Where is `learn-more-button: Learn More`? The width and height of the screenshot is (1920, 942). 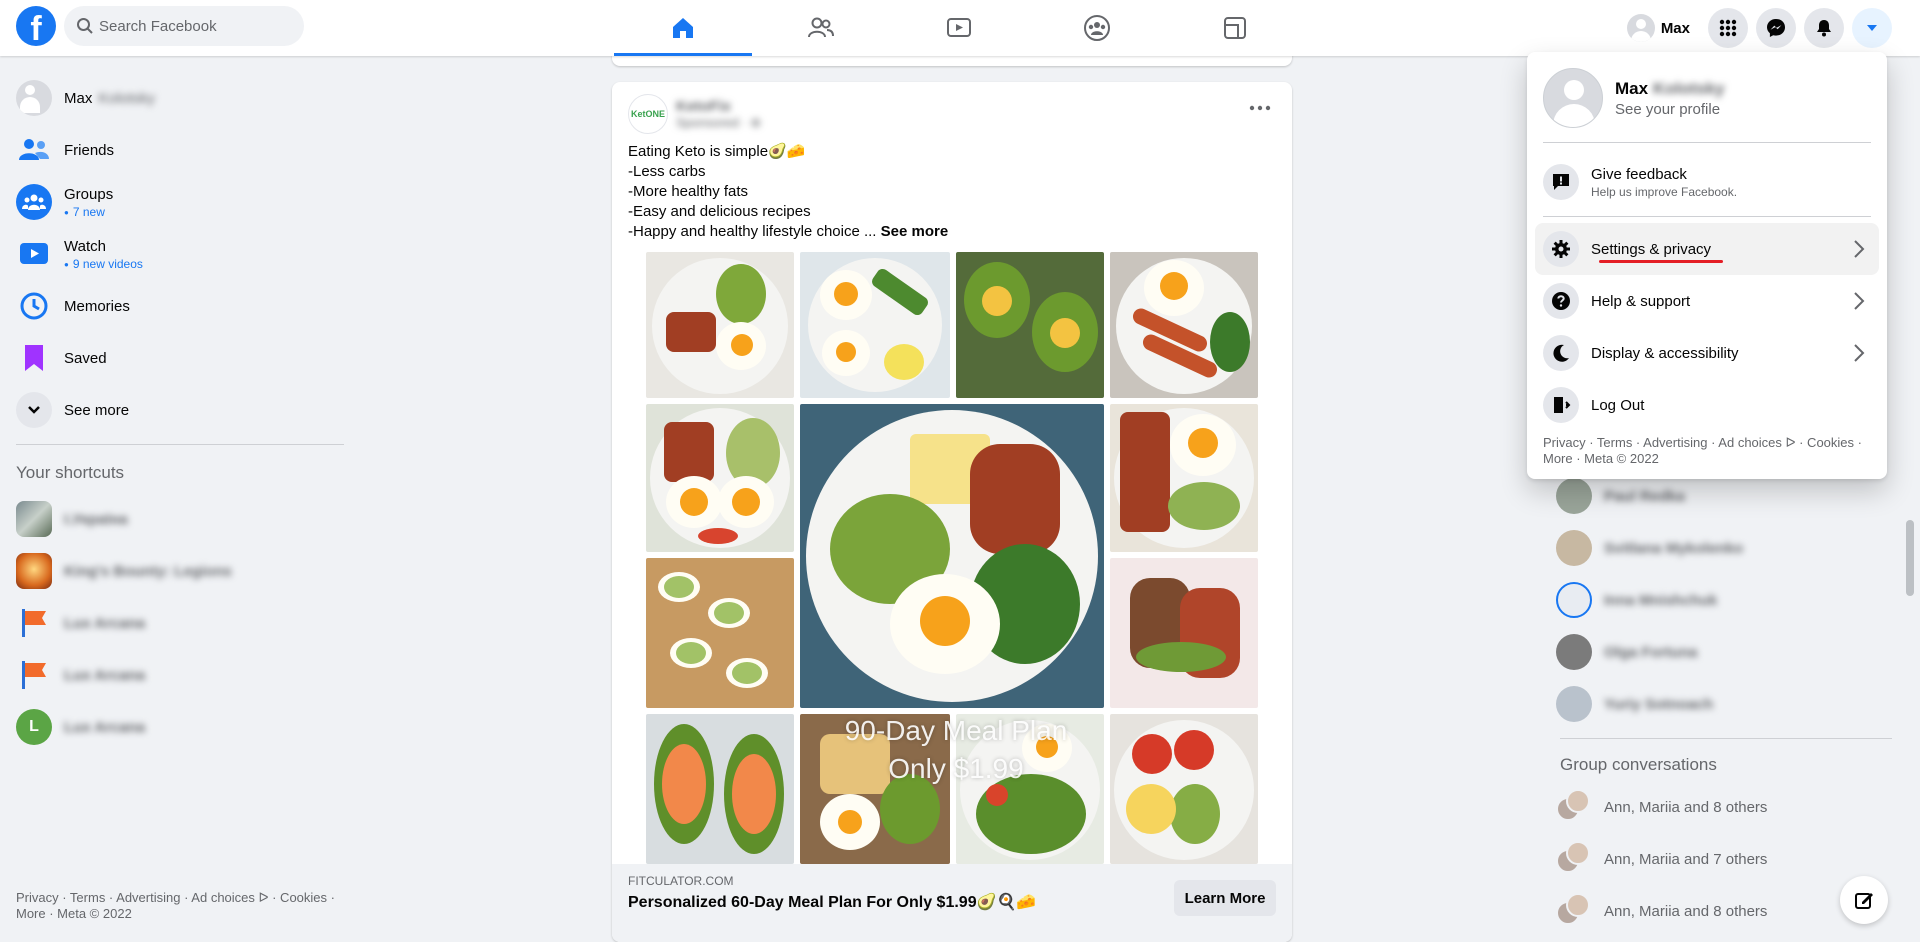 learn-more-button: Learn More is located at coordinates (1225, 898).